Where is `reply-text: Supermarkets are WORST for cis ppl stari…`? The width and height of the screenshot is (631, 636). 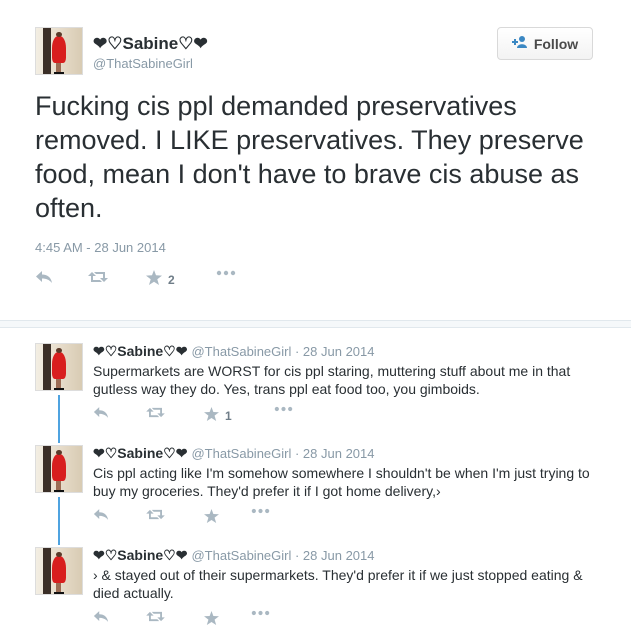
reply-text: Supermarkets are WORST for cis ppl stari… is located at coordinates (332, 380).